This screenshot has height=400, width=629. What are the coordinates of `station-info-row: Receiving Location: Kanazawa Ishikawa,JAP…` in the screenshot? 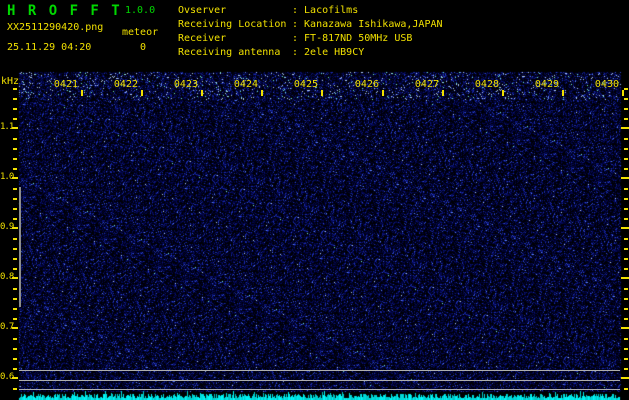 It's located at (310, 25).